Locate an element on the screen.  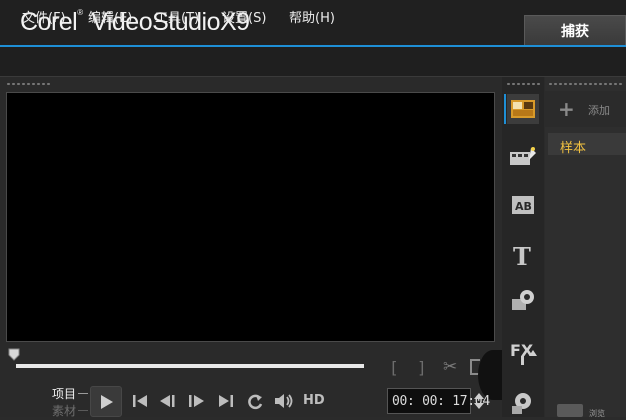
clip-mode-line is located at coordinates (83, 410).